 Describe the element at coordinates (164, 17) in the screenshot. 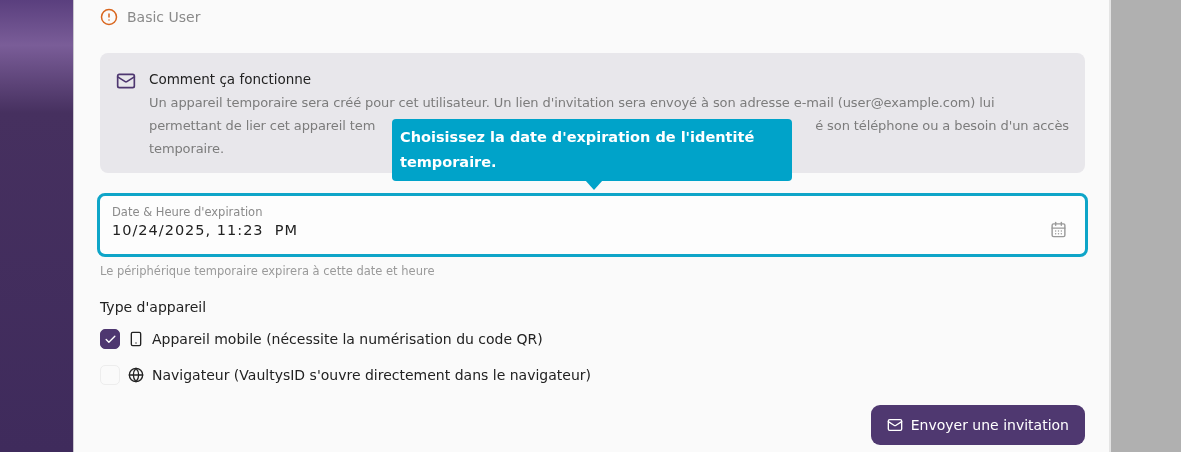

I see `user-role: Basic User` at that location.